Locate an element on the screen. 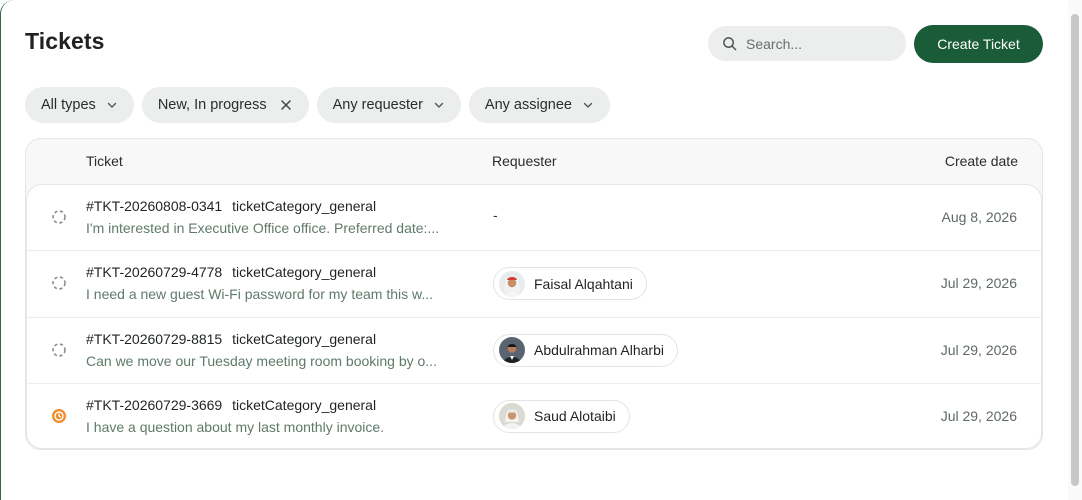  status-in-progress-icon is located at coordinates (59, 415).